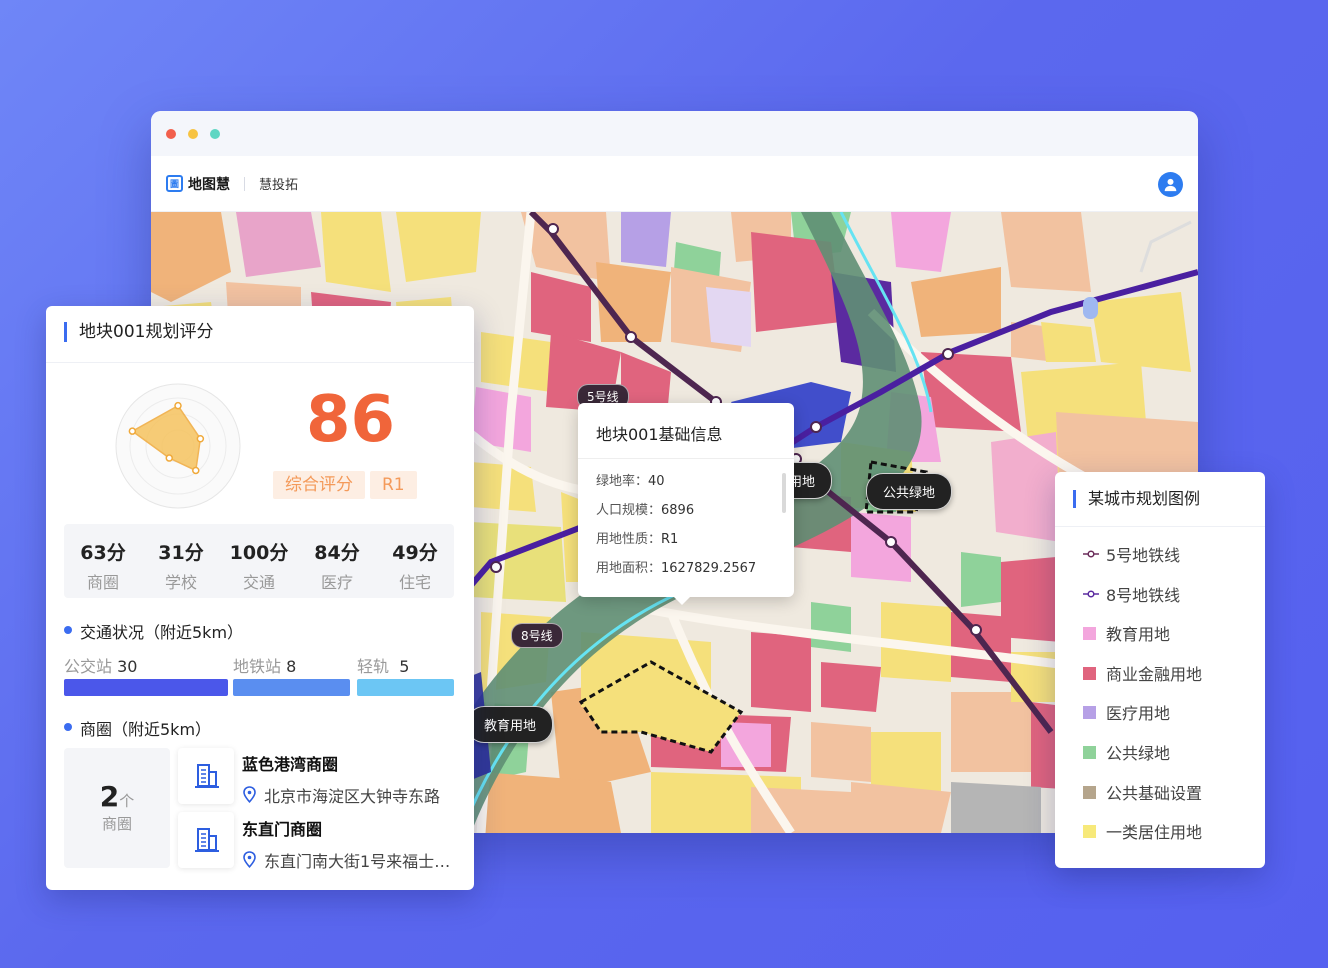 This screenshot has width=1328, height=968. I want to click on mall-count-box: 2个 商圈, so click(117, 808).